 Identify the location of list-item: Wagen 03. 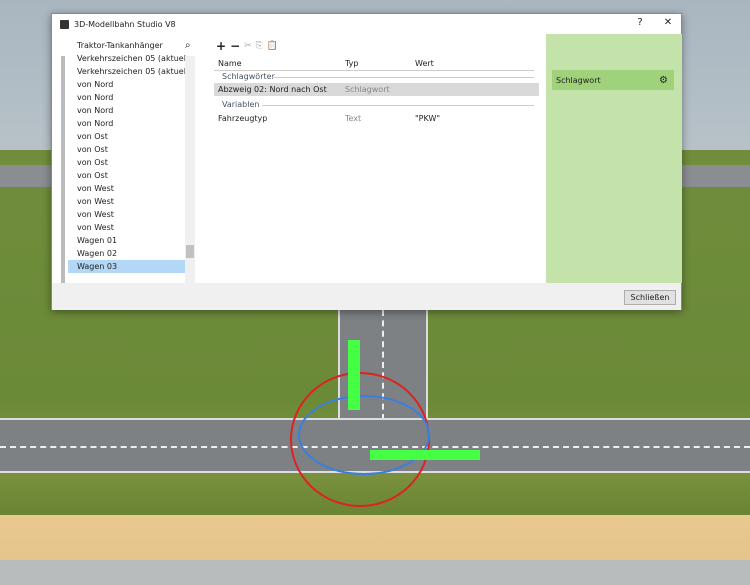
(127, 266).